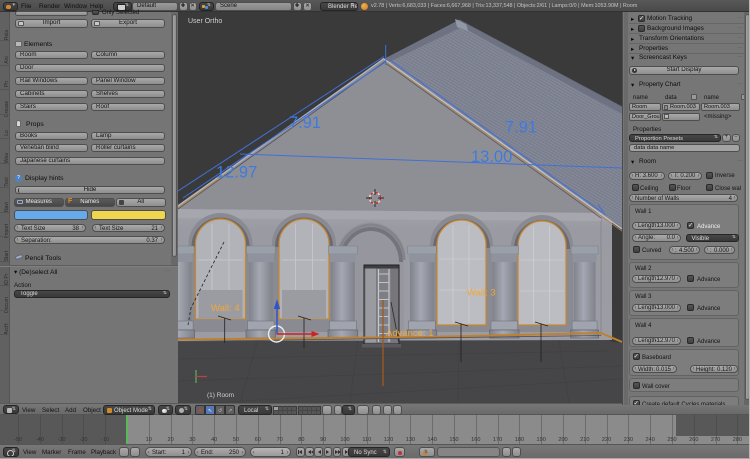 The height and width of the screenshot is (459, 750). I want to click on svg-text: User Ortho, so click(205, 21).